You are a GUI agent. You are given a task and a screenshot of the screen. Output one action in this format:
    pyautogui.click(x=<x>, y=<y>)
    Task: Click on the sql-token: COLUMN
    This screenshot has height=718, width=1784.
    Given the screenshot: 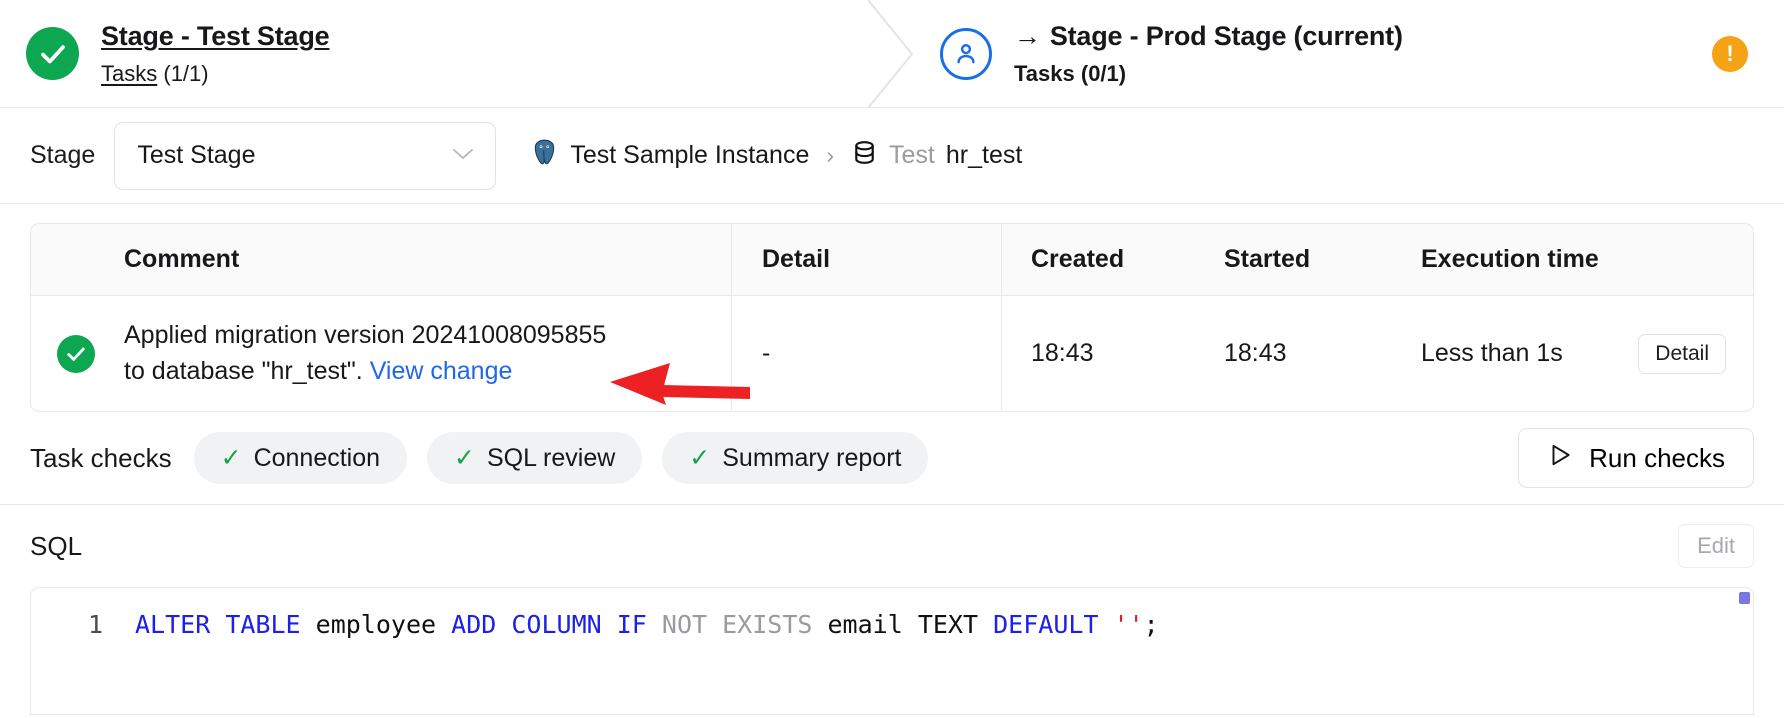 What is the action you would take?
    pyautogui.click(x=556, y=624)
    